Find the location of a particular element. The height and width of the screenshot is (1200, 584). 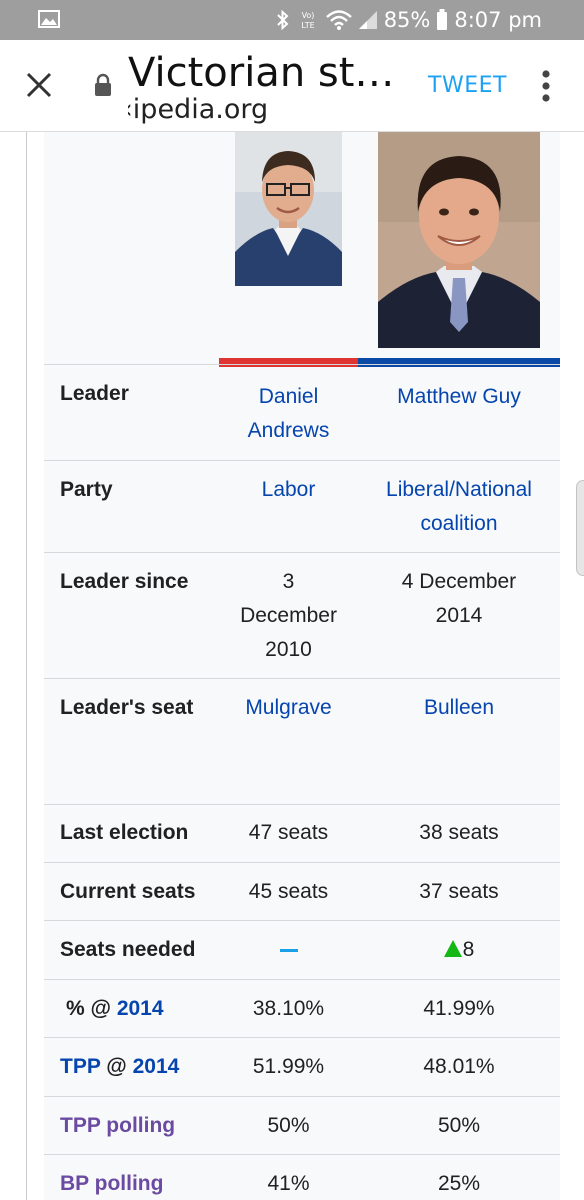

status-bar: Vo) LTE 85% 8:07 pm is located at coordinates (292, 20).